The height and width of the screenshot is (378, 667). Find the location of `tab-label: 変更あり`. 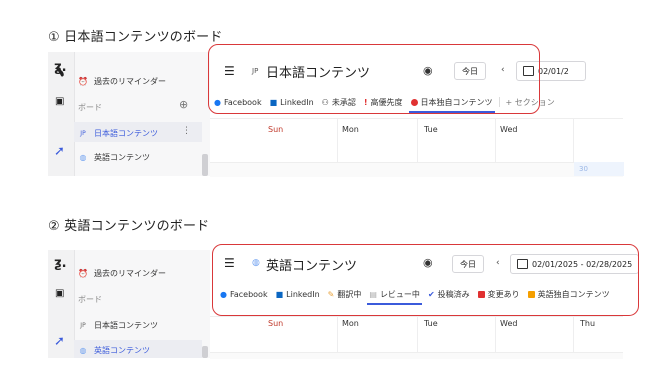

tab-label: 変更あり is located at coordinates (503, 294).